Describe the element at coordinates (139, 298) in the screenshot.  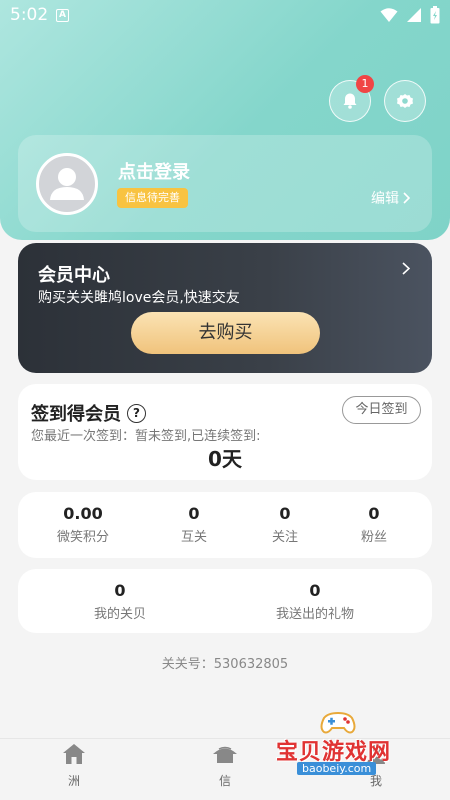
I see `vip-subtitle: 购买关关雎鸠love会员,快速交友` at that location.